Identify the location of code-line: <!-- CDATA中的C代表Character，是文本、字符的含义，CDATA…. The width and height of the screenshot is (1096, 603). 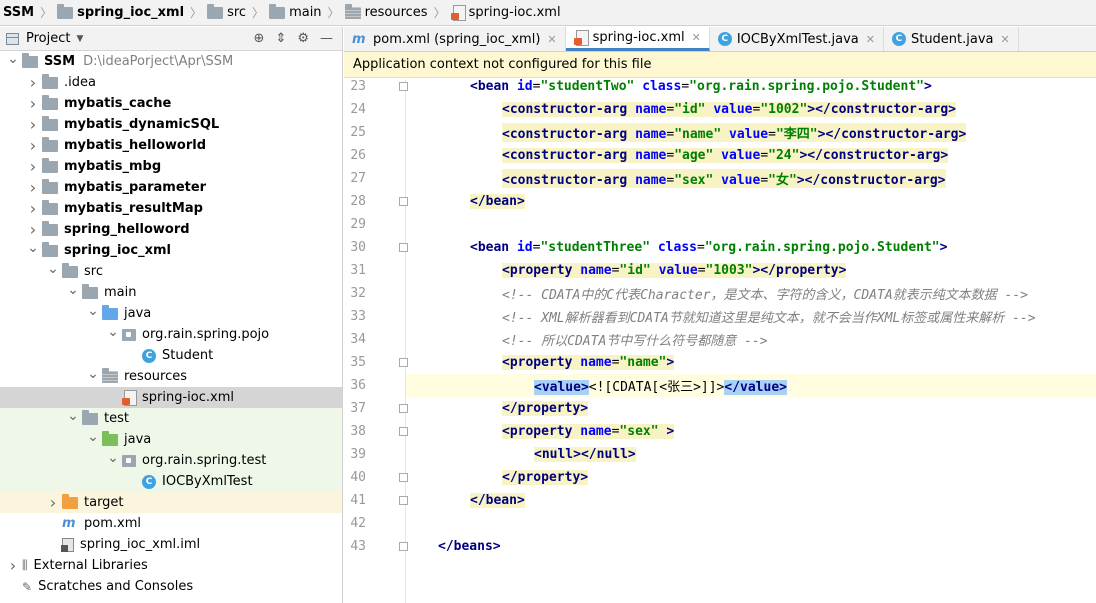
(751, 293).